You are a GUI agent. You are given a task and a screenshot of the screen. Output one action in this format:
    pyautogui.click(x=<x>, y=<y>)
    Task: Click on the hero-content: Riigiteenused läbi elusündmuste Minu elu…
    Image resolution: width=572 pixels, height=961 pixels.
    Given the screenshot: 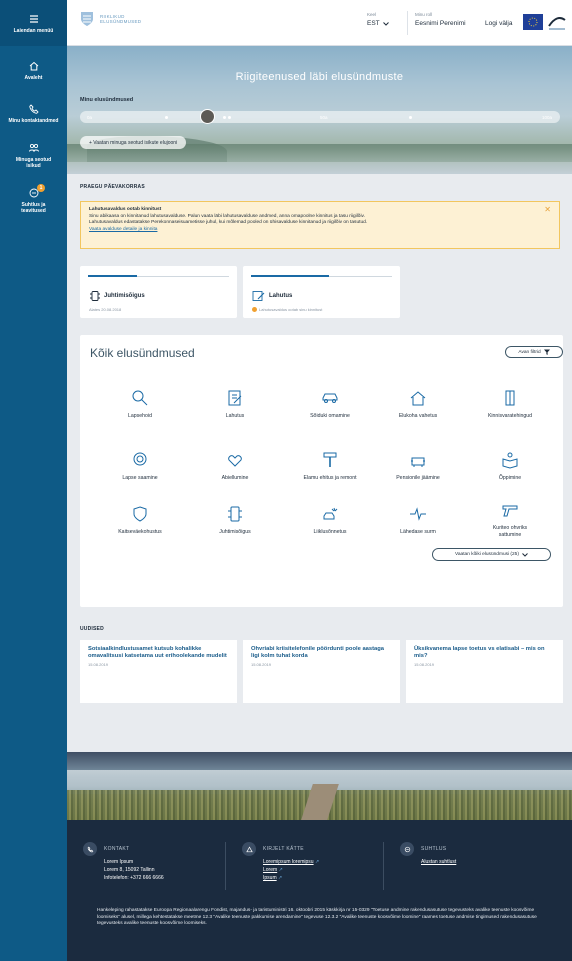 What is the action you would take?
    pyautogui.click(x=319, y=110)
    